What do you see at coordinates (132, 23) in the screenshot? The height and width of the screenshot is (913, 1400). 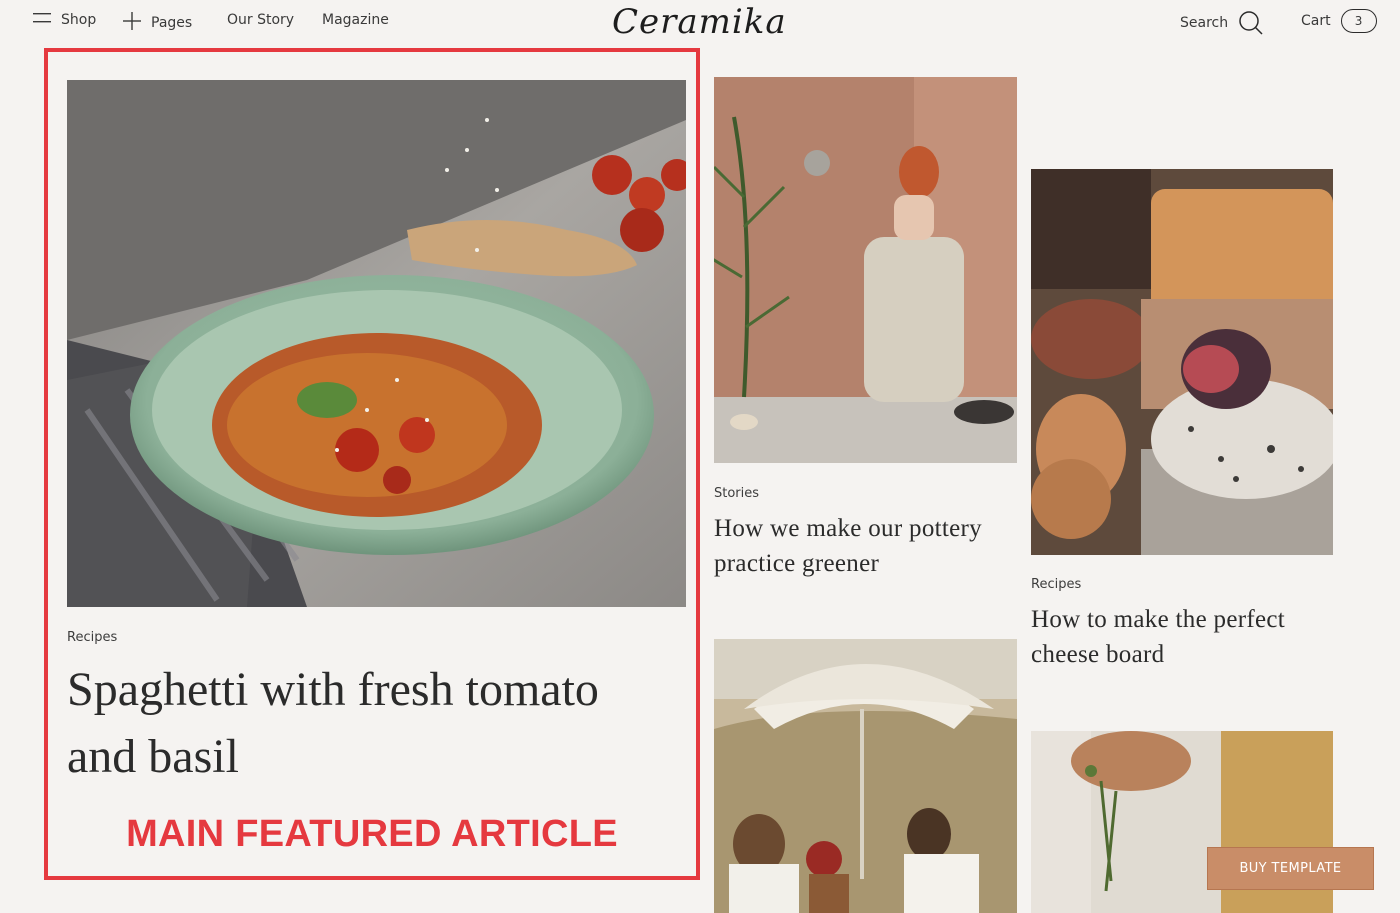 I see `plus-icon` at bounding box center [132, 23].